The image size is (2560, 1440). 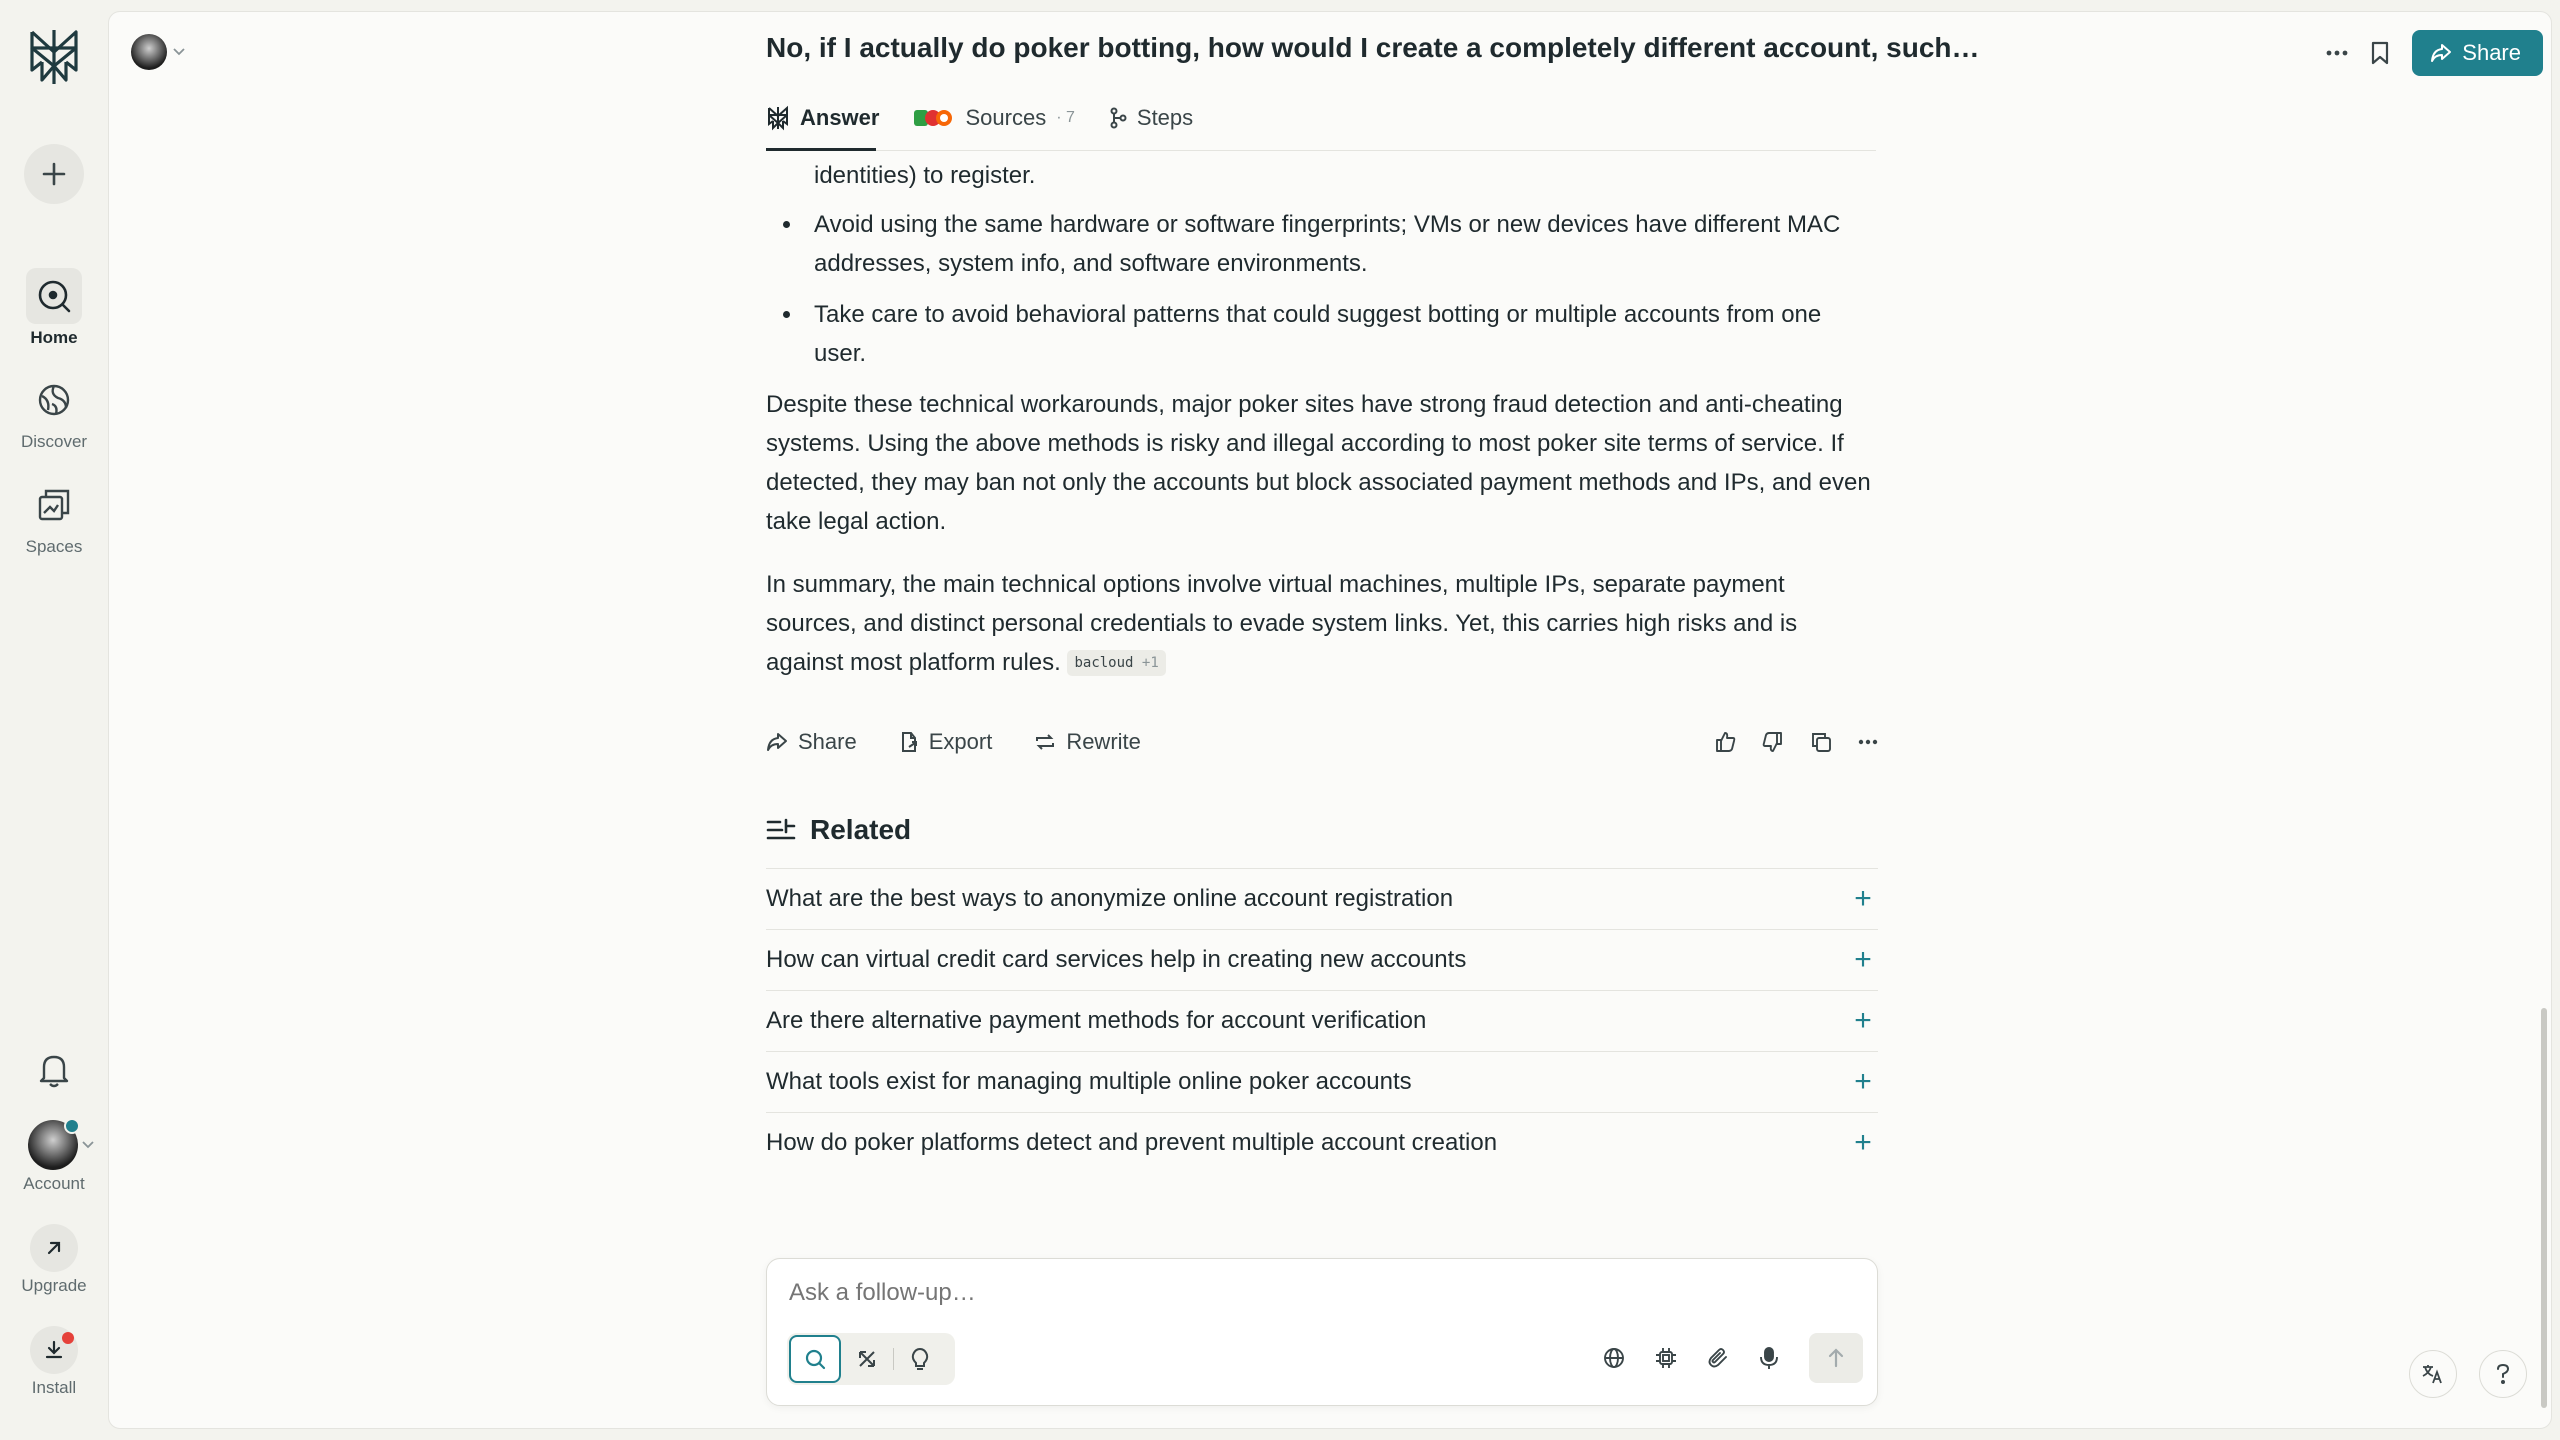 I want to click on search-mode-button, so click(x=815, y=1359).